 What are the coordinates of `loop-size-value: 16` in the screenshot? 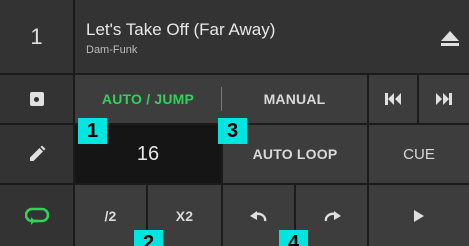 It's located at (148, 153).